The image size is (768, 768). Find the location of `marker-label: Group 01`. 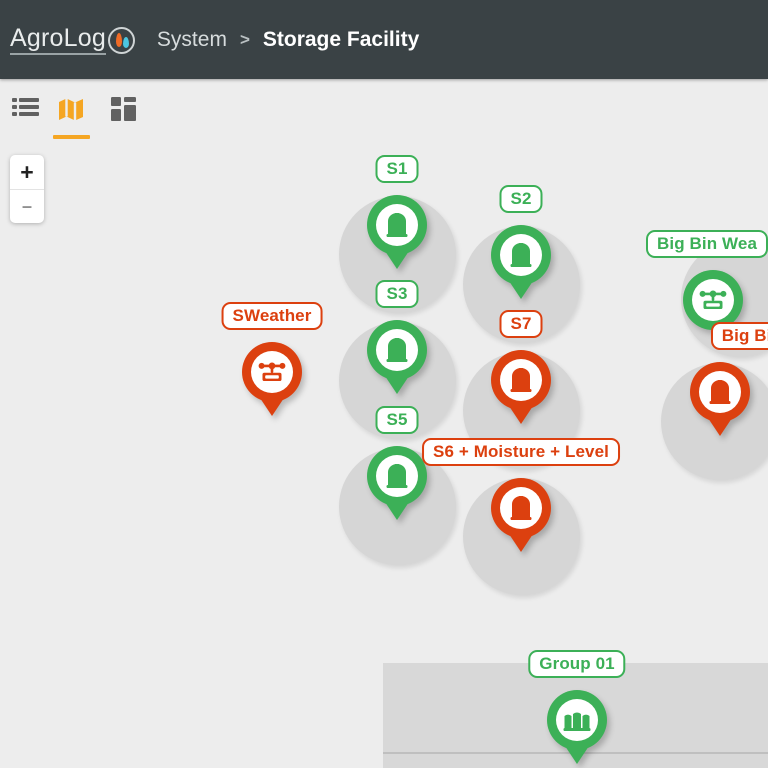

marker-label: Group 01 is located at coordinates (577, 664).